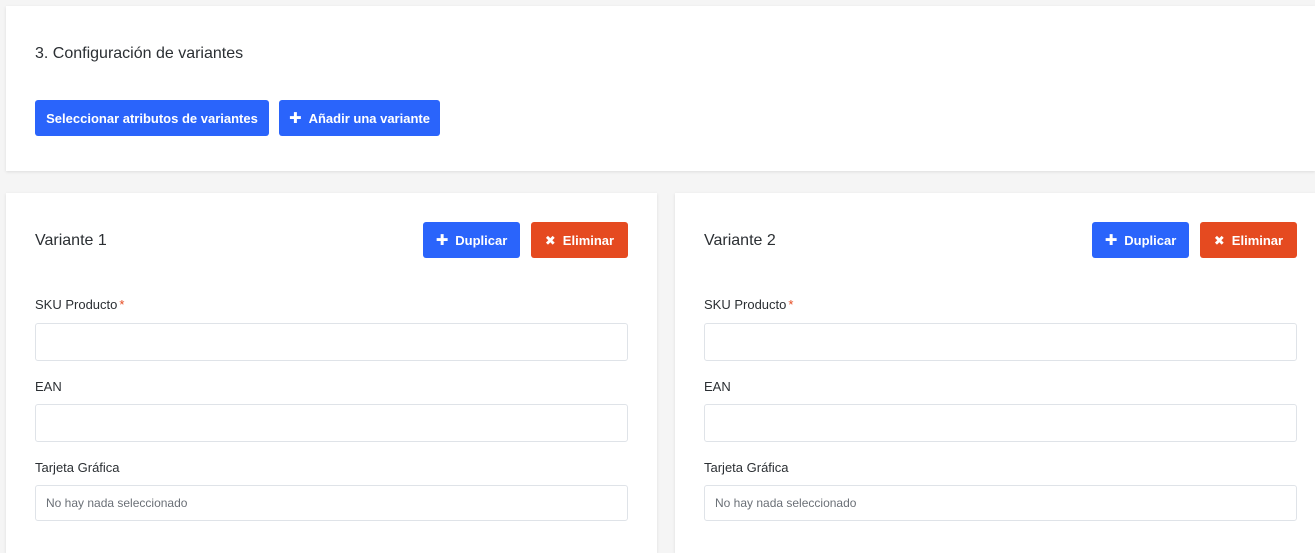 The height and width of the screenshot is (553, 1315). I want to click on select-variant-attributes-label: Seleccionar atributos de variantes, so click(152, 118).